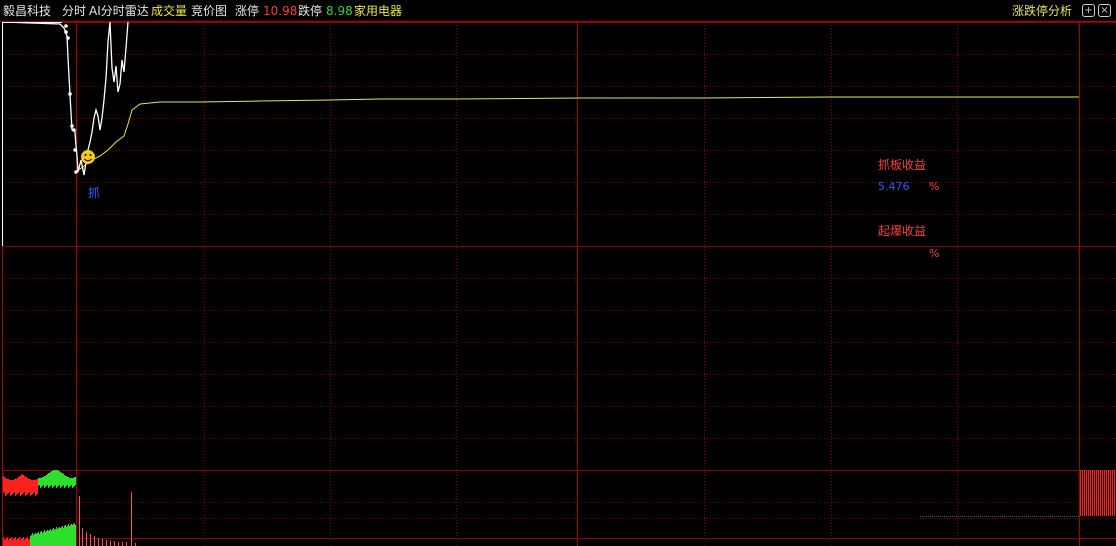  I want to click on limit-down-label: 跌停, so click(310, 11).